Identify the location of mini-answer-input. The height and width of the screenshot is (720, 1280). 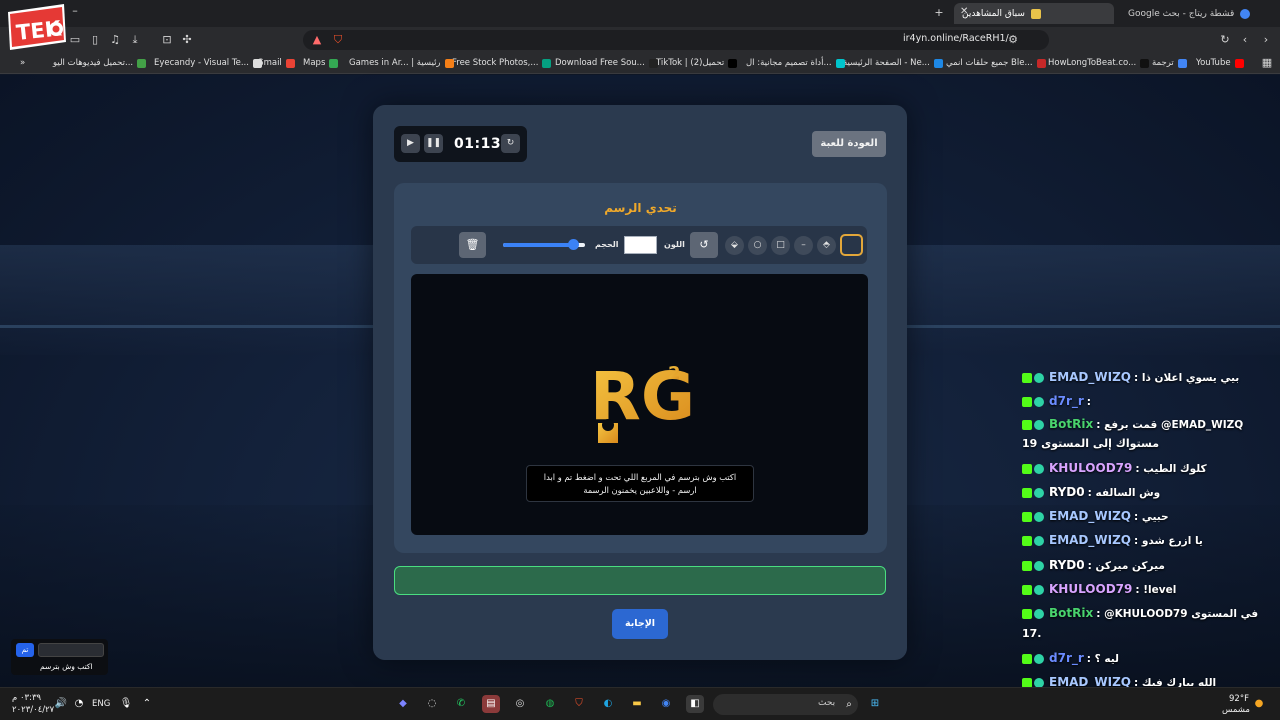
(71, 650).